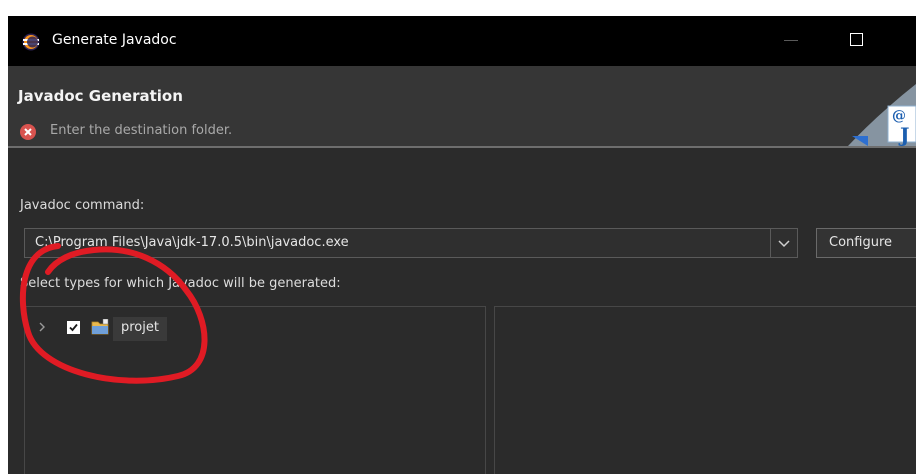 The width and height of the screenshot is (916, 474). Describe the element at coordinates (856, 39) in the screenshot. I see `maximize-button` at that location.